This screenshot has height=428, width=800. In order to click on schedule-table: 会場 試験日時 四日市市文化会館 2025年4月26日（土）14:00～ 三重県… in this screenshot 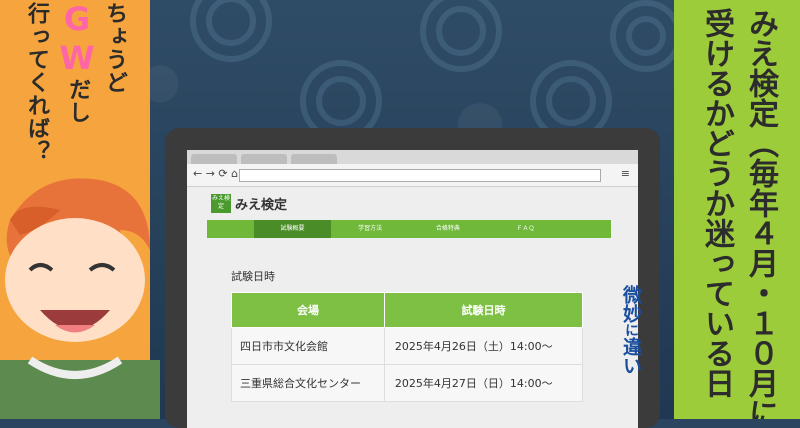, I will do `click(407, 347)`.